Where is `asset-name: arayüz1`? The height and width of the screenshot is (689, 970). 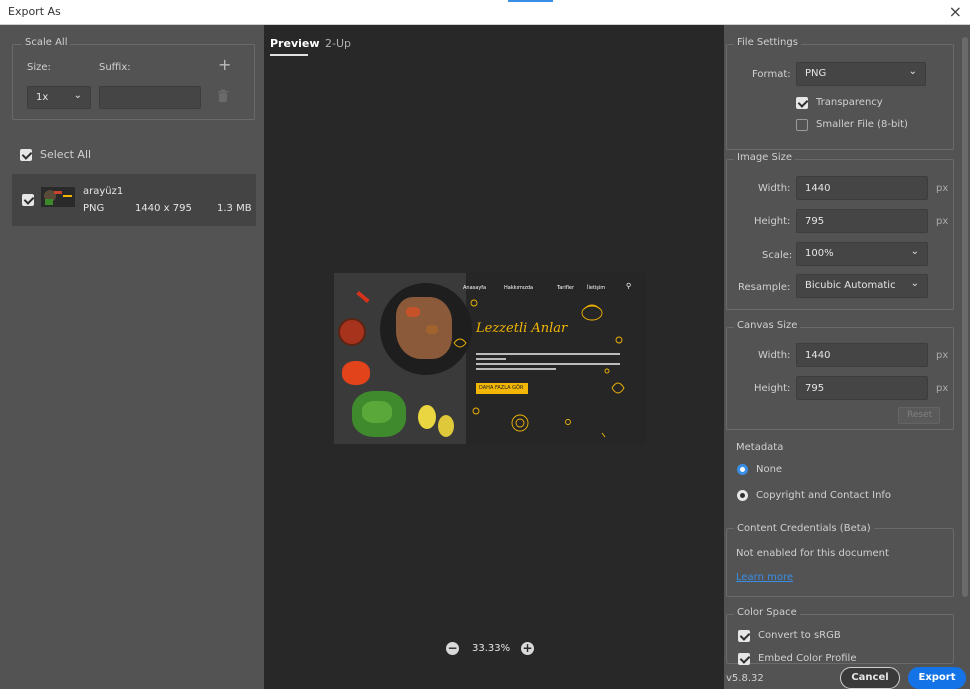 asset-name: arayüz1 is located at coordinates (103, 191).